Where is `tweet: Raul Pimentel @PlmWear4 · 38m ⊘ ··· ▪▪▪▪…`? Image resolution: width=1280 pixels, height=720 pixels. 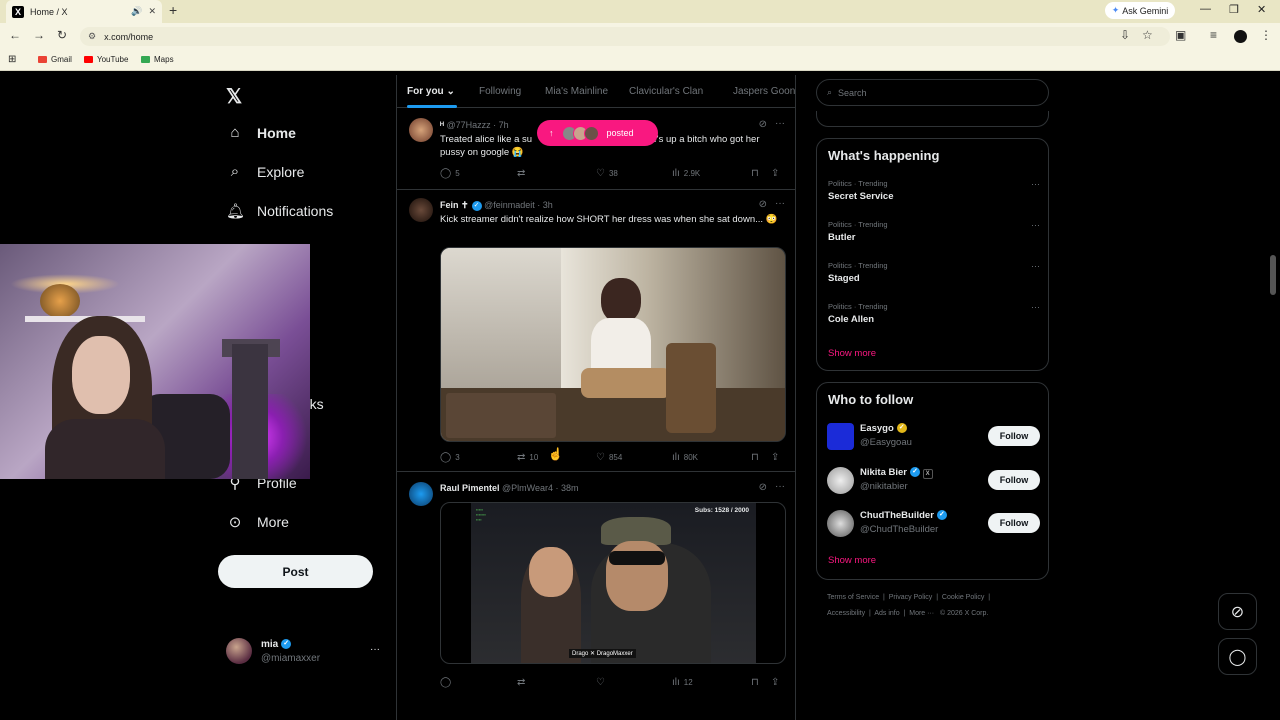 tweet: Raul Pimentel @PlmWear4 · 38m ⊘ ··· ▪▪▪▪… is located at coordinates (596, 587).